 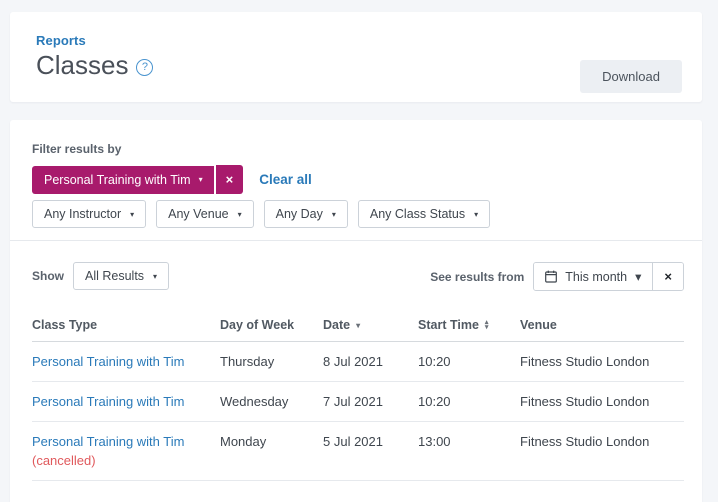 What do you see at coordinates (667, 276) in the screenshot?
I see `clear-date-range-button: ×` at bounding box center [667, 276].